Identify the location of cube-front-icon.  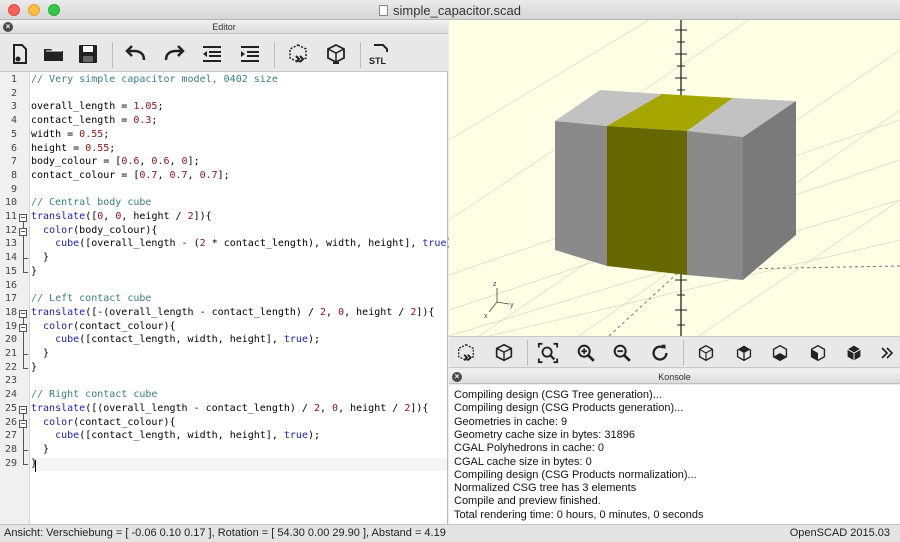
(854, 353).